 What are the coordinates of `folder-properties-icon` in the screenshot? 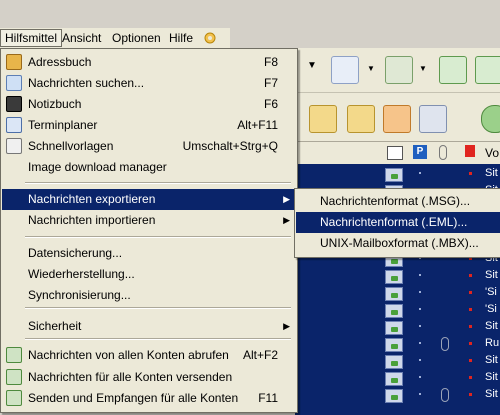 It's located at (361, 119).